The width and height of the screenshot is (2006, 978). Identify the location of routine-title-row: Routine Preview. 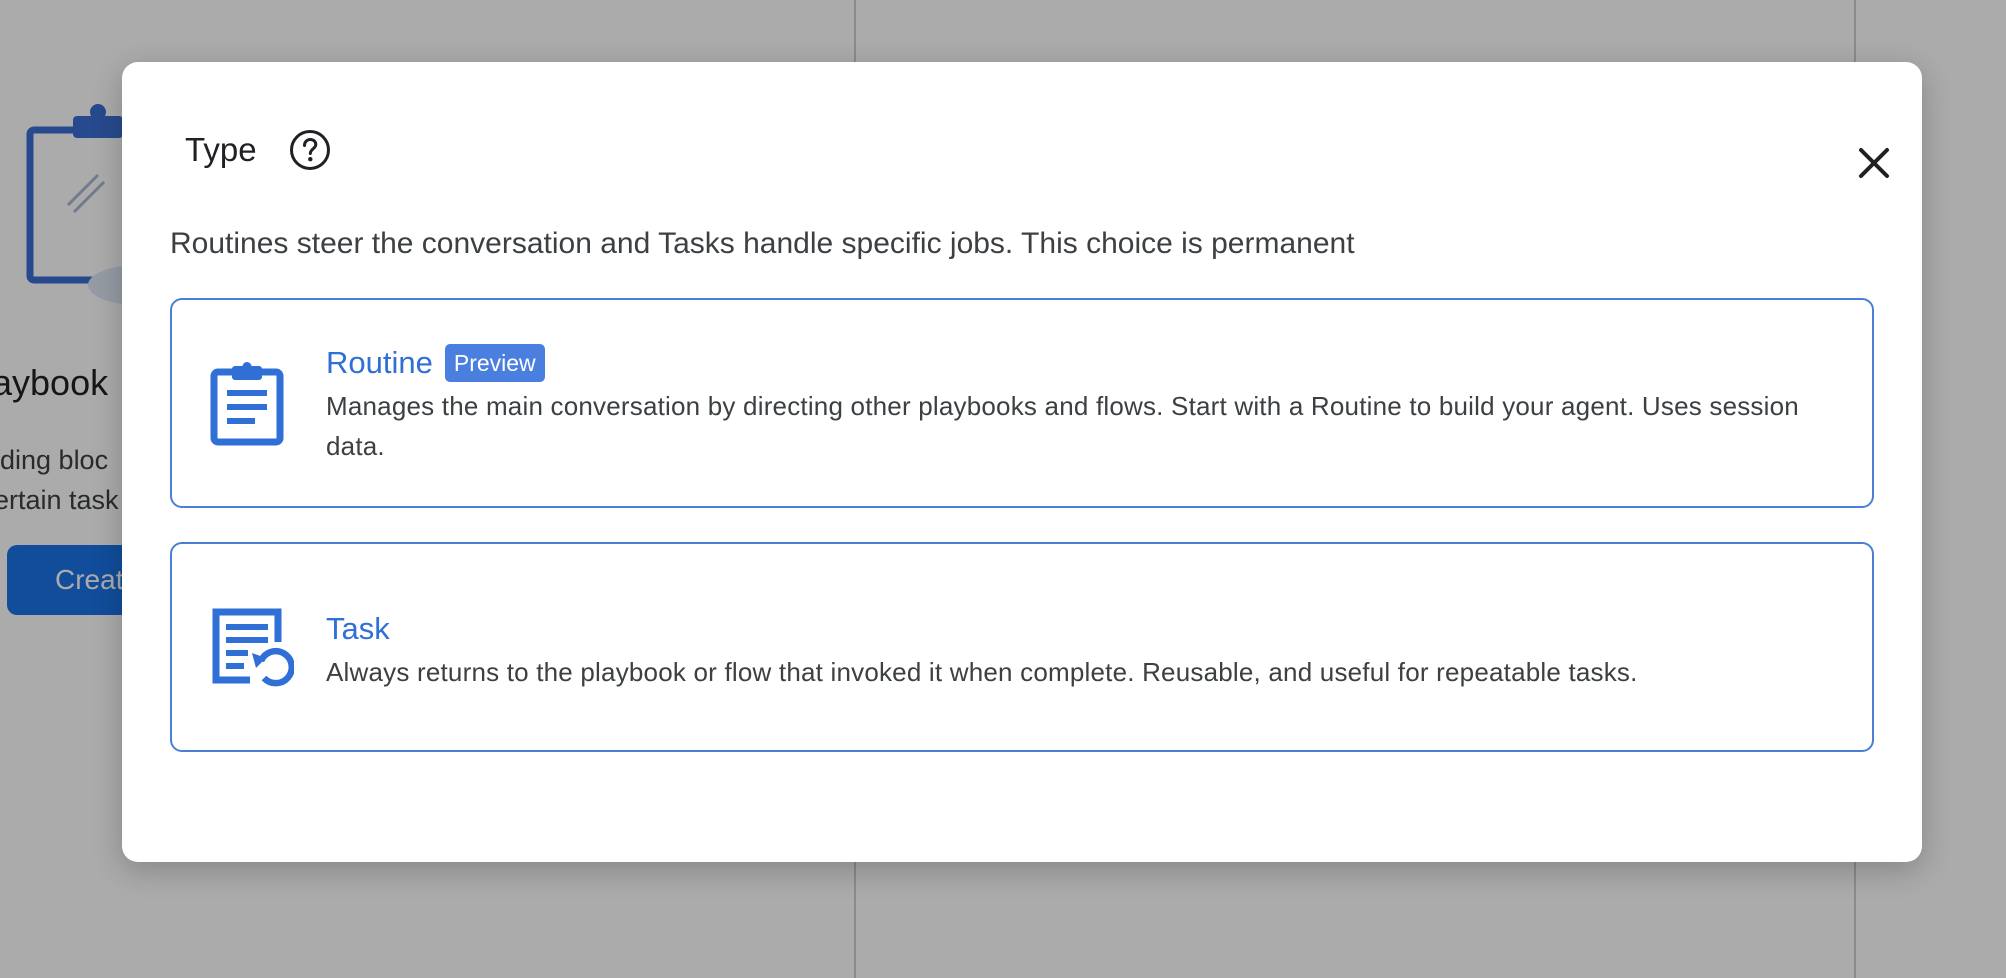
(1079, 363).